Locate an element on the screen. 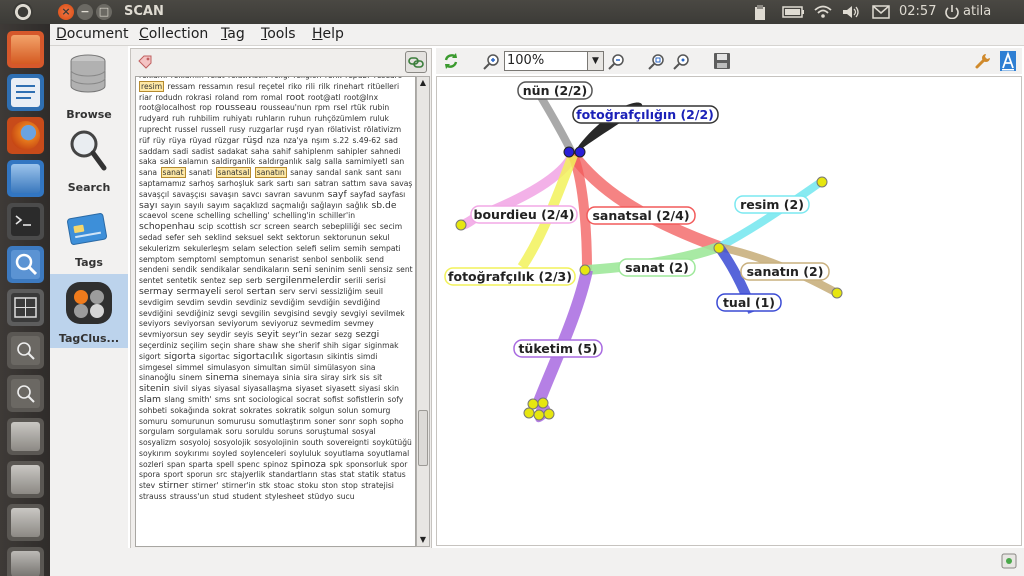 This screenshot has width=1024, height=576. tag-item: slang is located at coordinates (174, 399).